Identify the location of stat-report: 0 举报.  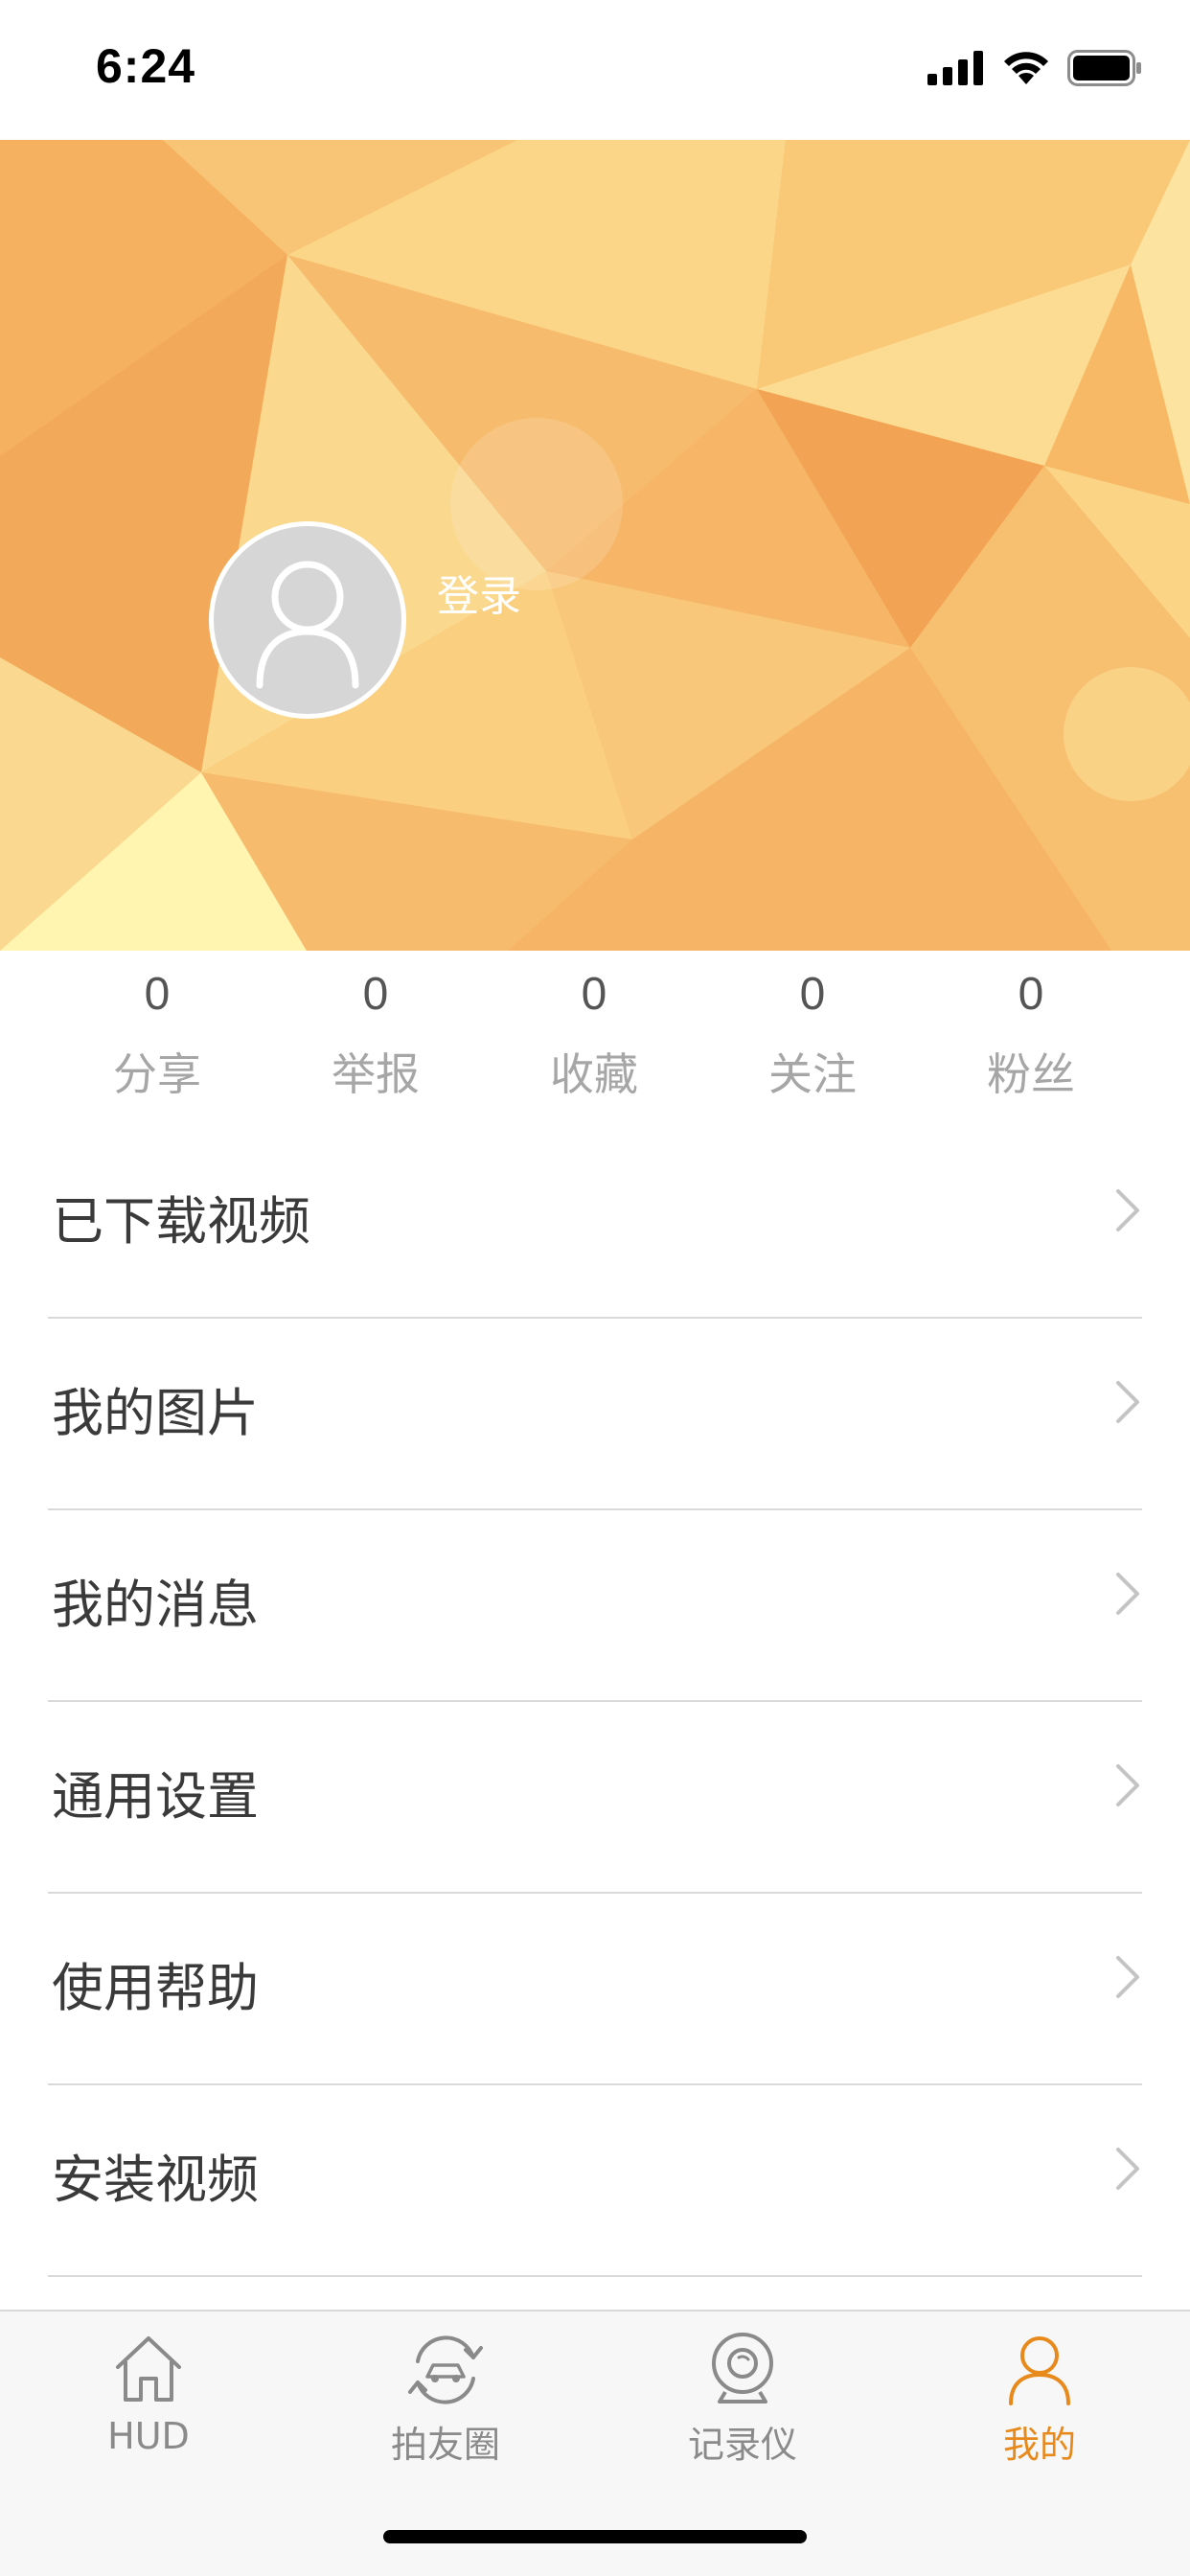
(375, 1037).